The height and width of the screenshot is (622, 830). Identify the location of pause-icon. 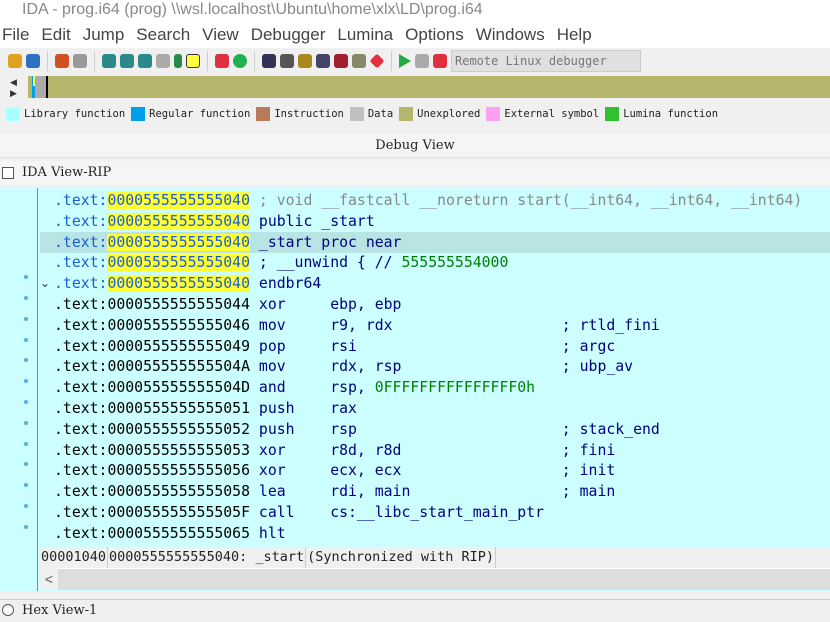
(422, 61).